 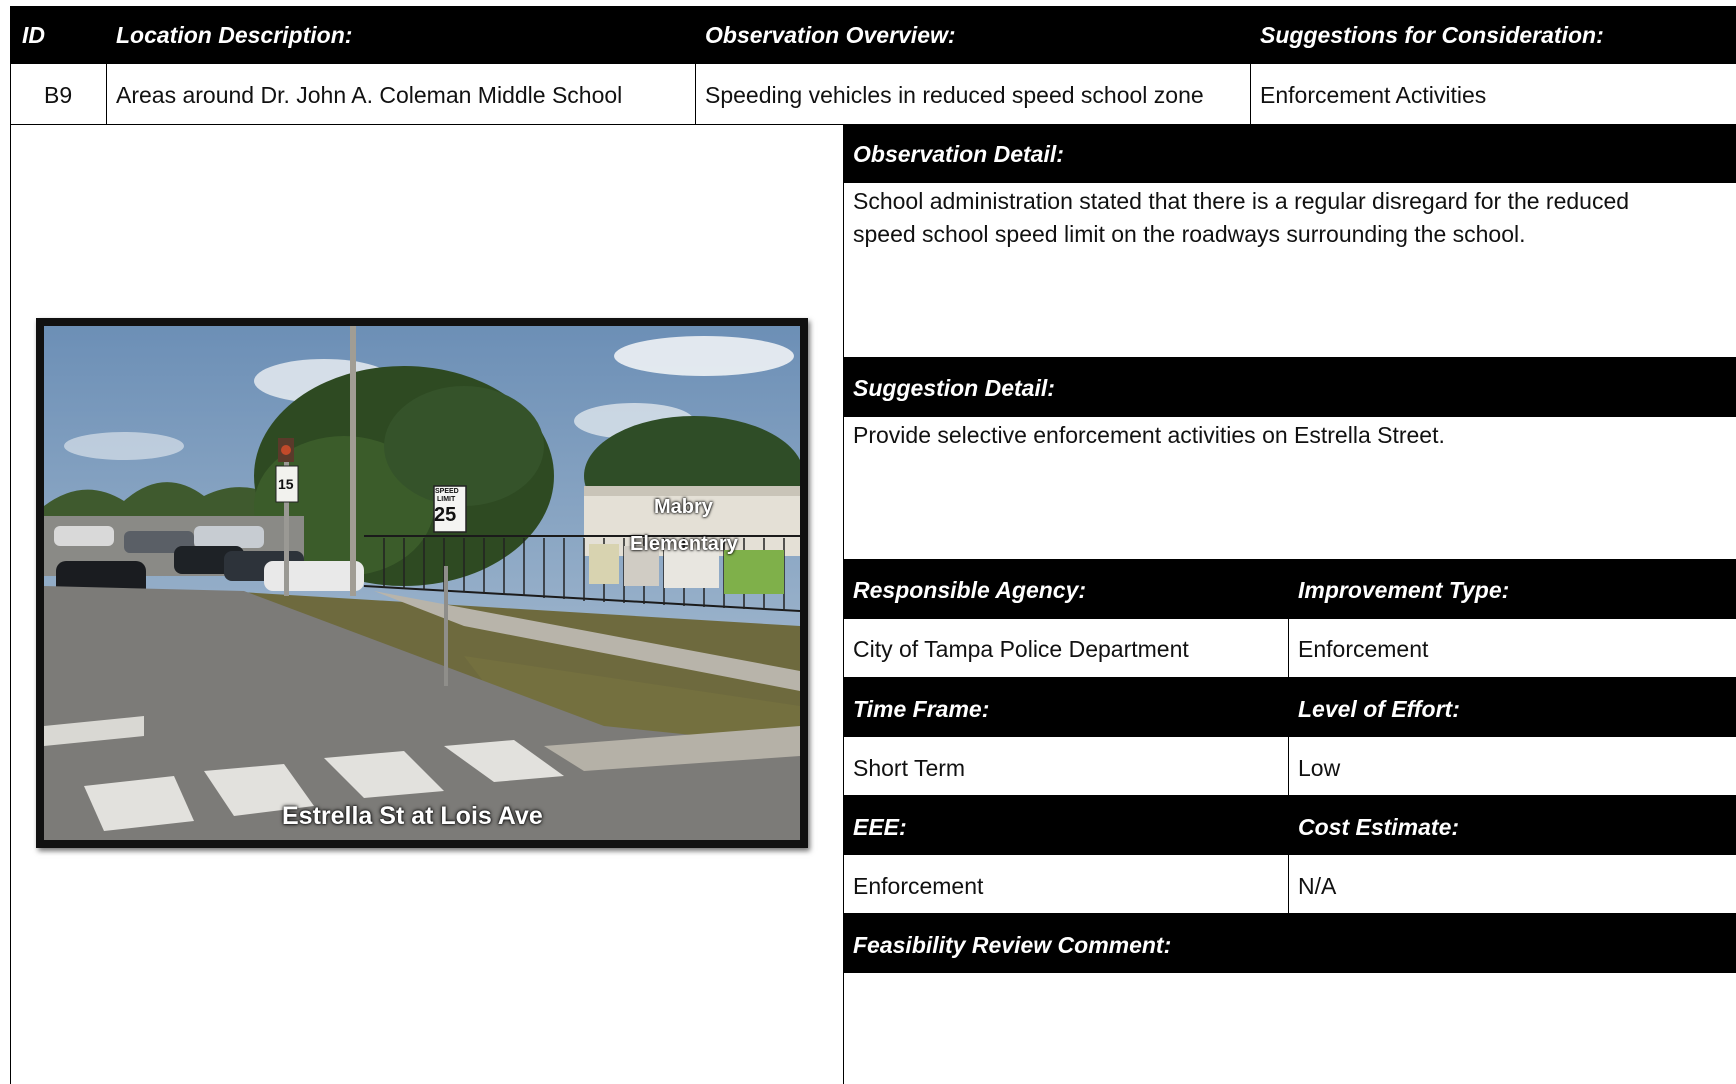 What do you see at coordinates (958, 154) in the screenshot?
I see `observation-detail-heading: Observation Detail:` at bounding box center [958, 154].